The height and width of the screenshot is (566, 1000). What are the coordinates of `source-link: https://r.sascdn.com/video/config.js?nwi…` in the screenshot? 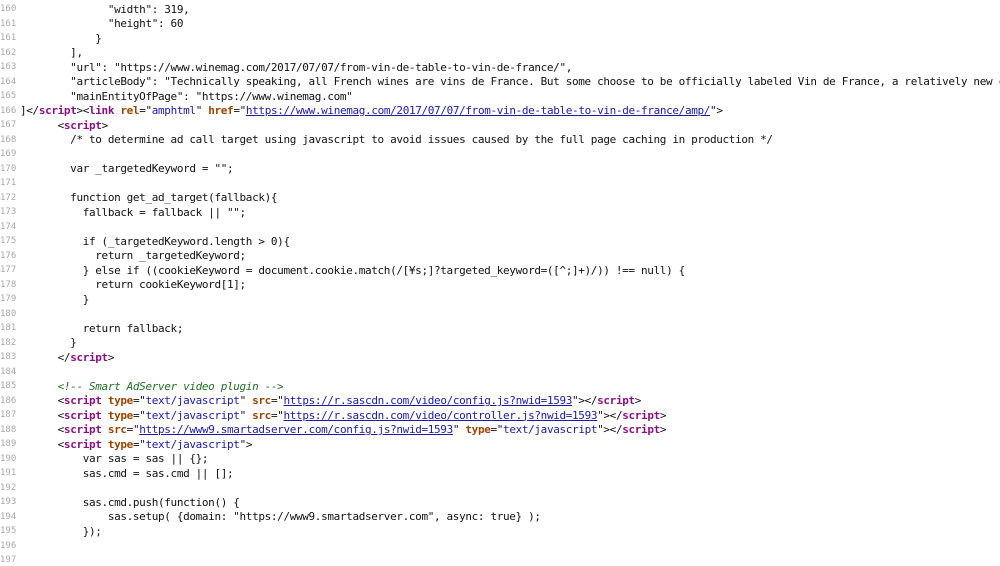 It's located at (428, 400).